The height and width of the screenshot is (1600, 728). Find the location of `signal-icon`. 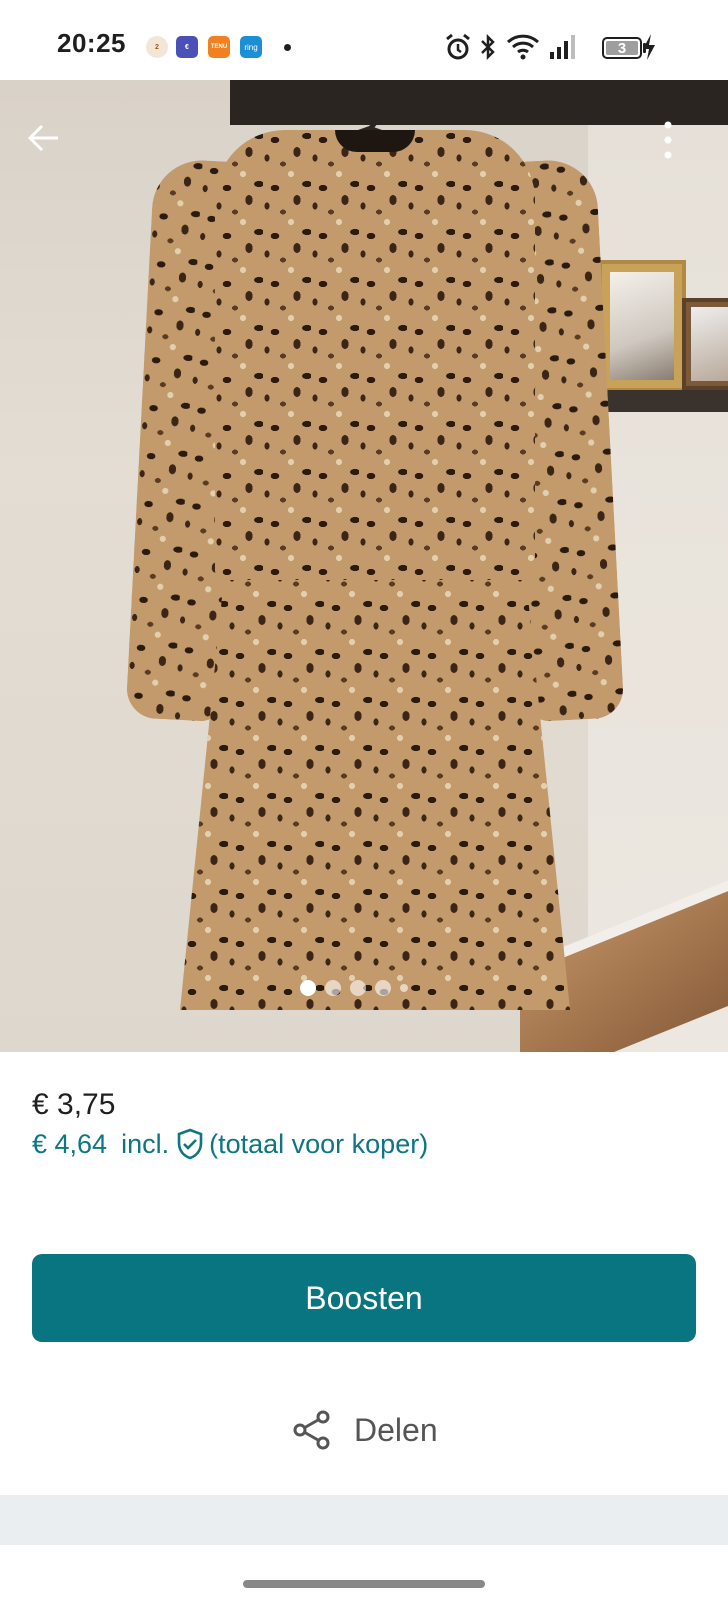

signal-icon is located at coordinates (562, 47).